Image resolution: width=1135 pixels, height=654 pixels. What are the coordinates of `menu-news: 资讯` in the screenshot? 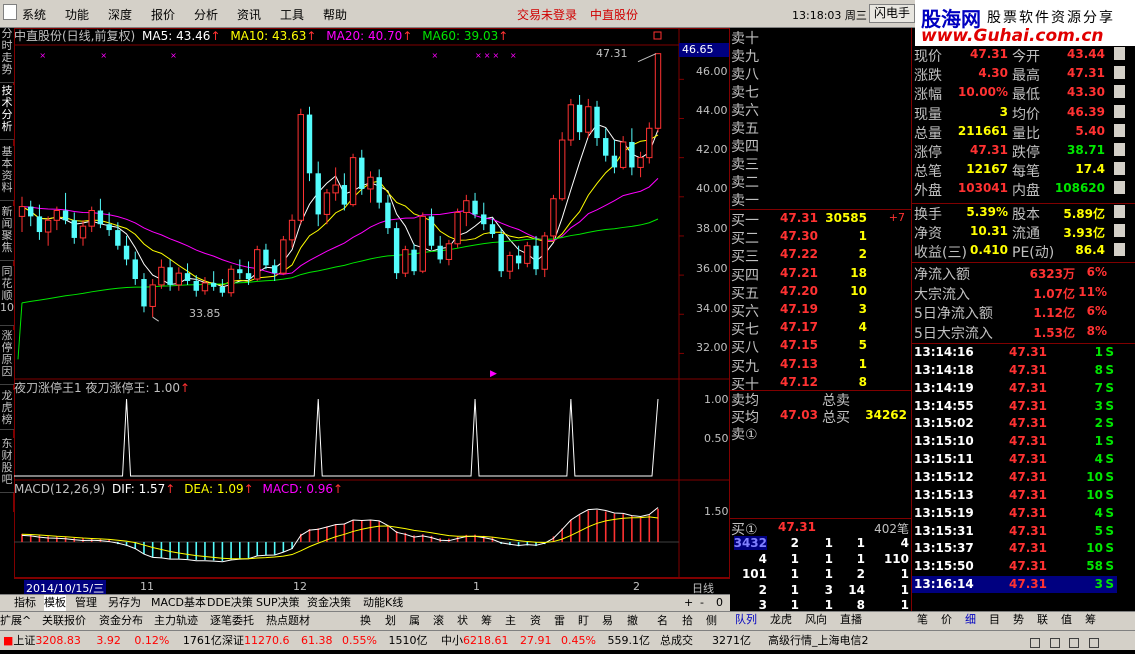 It's located at (249, 14).